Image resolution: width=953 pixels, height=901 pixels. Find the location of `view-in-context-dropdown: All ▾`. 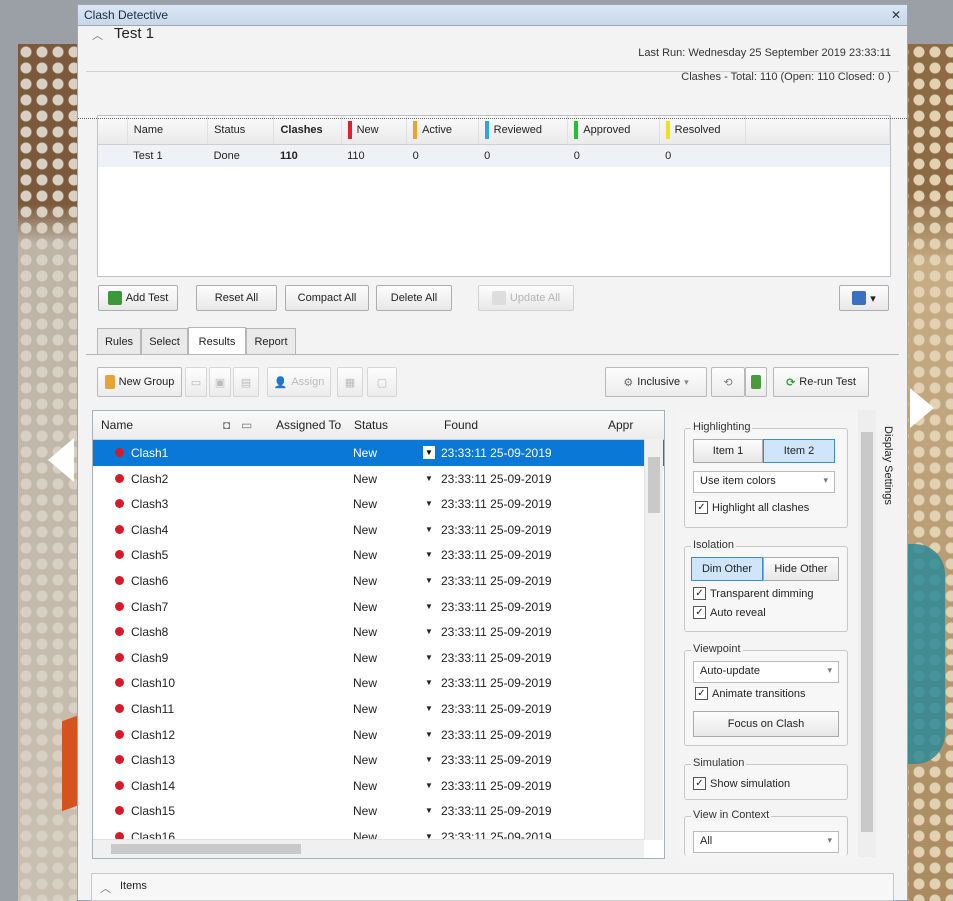

view-in-context-dropdown: All ▾ is located at coordinates (766, 842).